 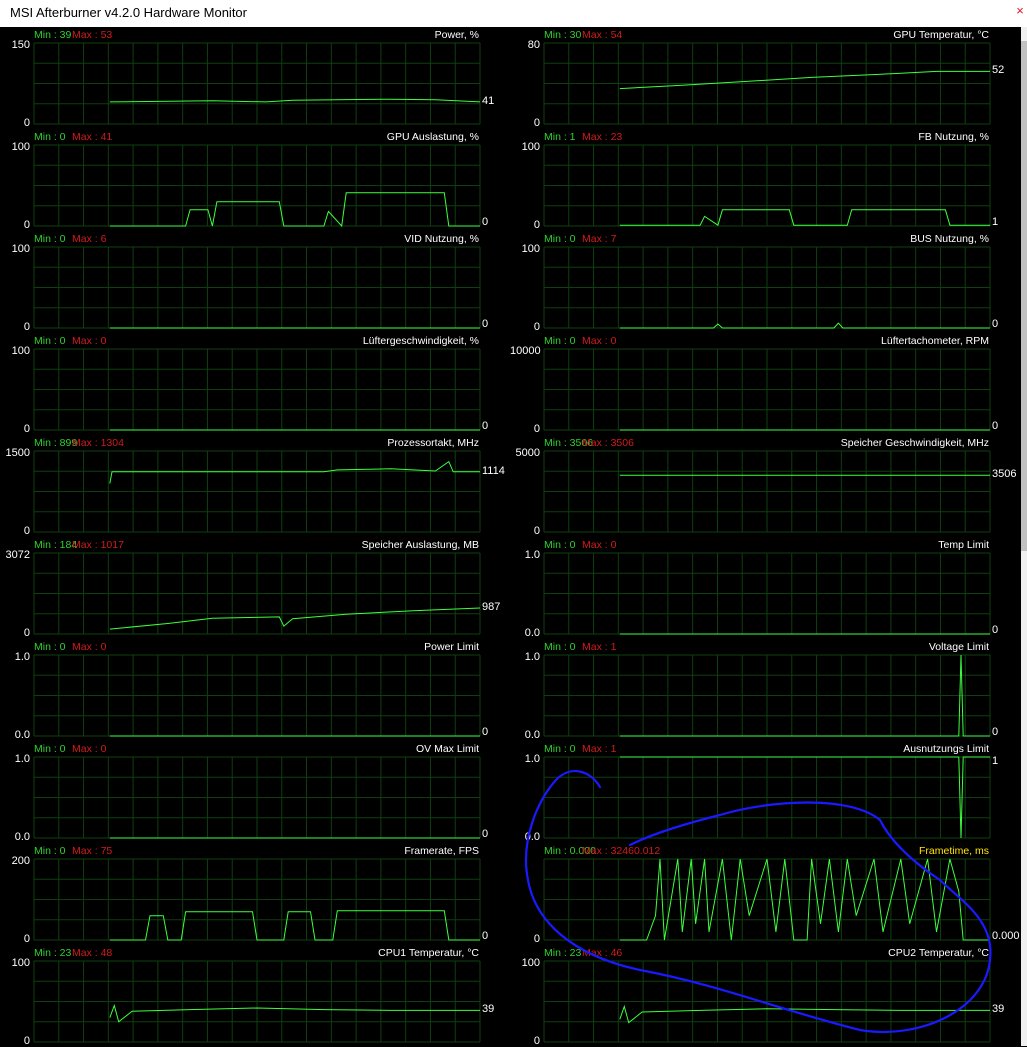 What do you see at coordinates (602, 953) in the screenshot?
I see `graph-max: Max : 46` at bounding box center [602, 953].